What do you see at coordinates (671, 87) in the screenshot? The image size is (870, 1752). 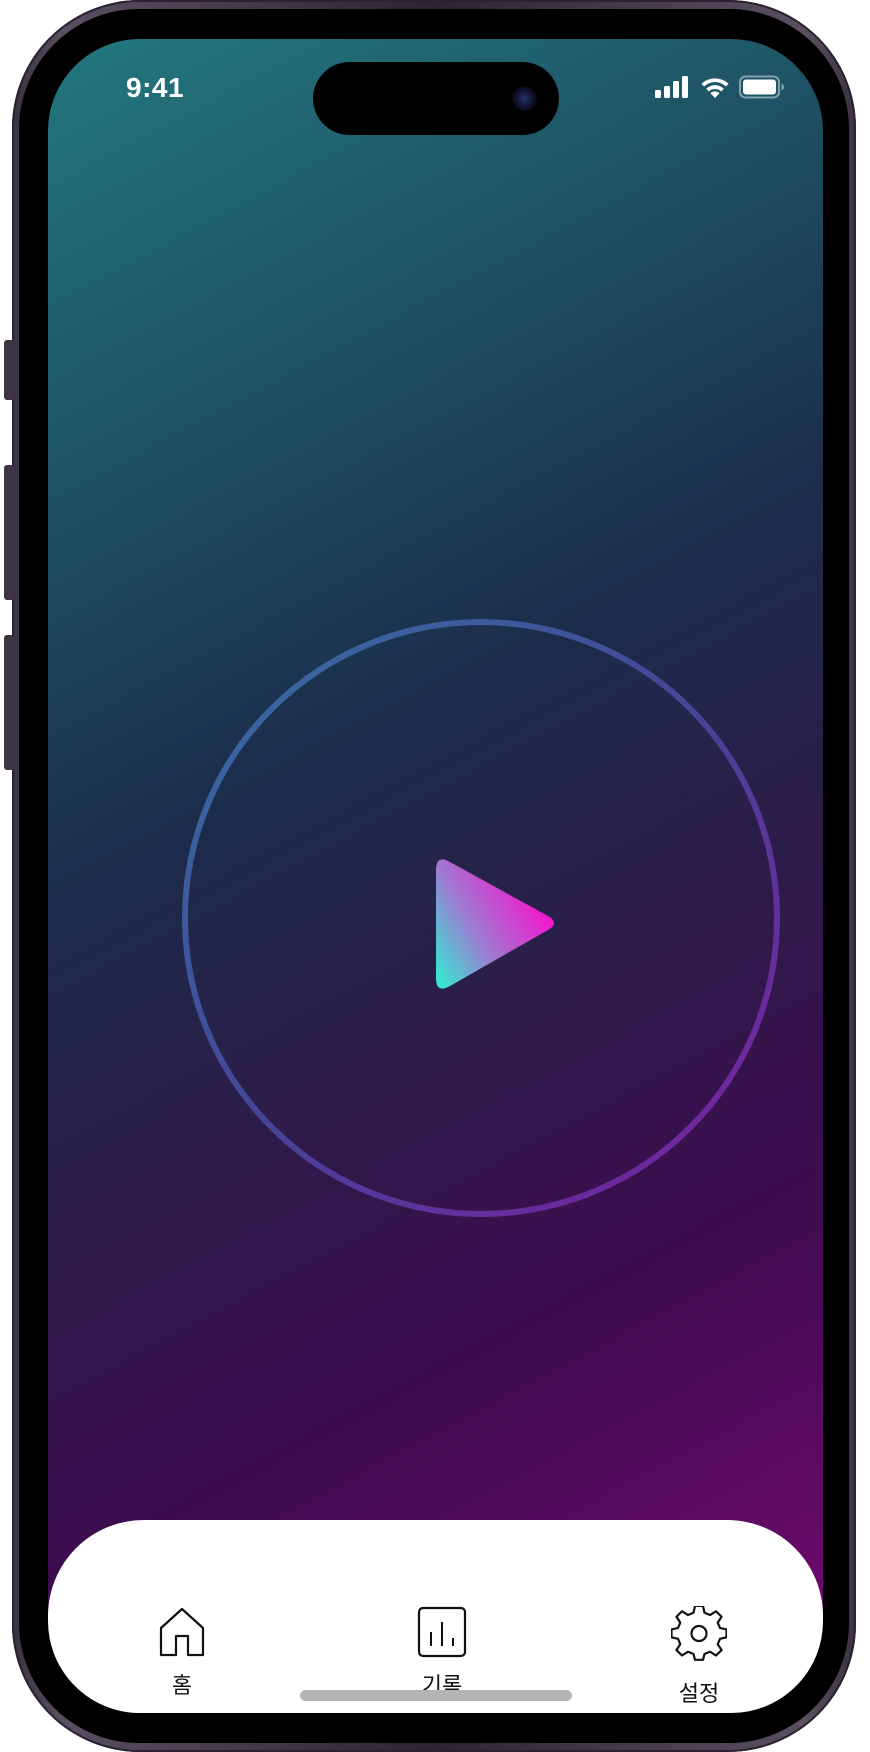 I see `cellular-signal-icon` at bounding box center [671, 87].